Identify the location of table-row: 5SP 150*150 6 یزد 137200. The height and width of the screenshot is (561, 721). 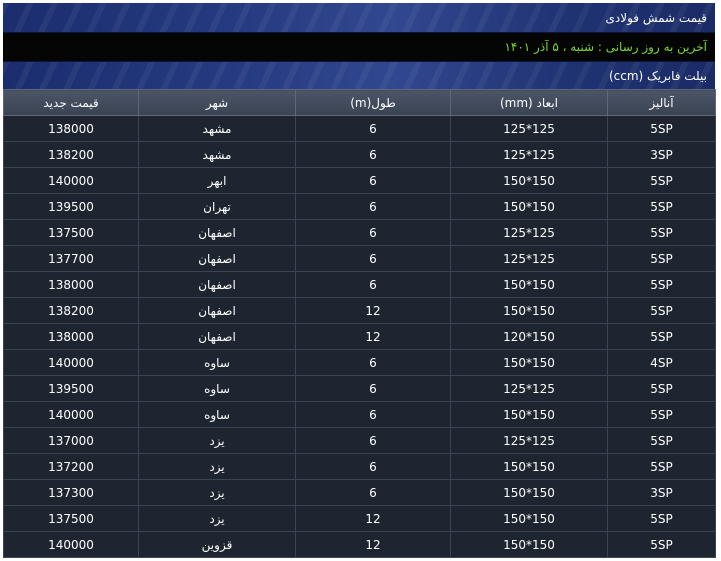
(359, 466).